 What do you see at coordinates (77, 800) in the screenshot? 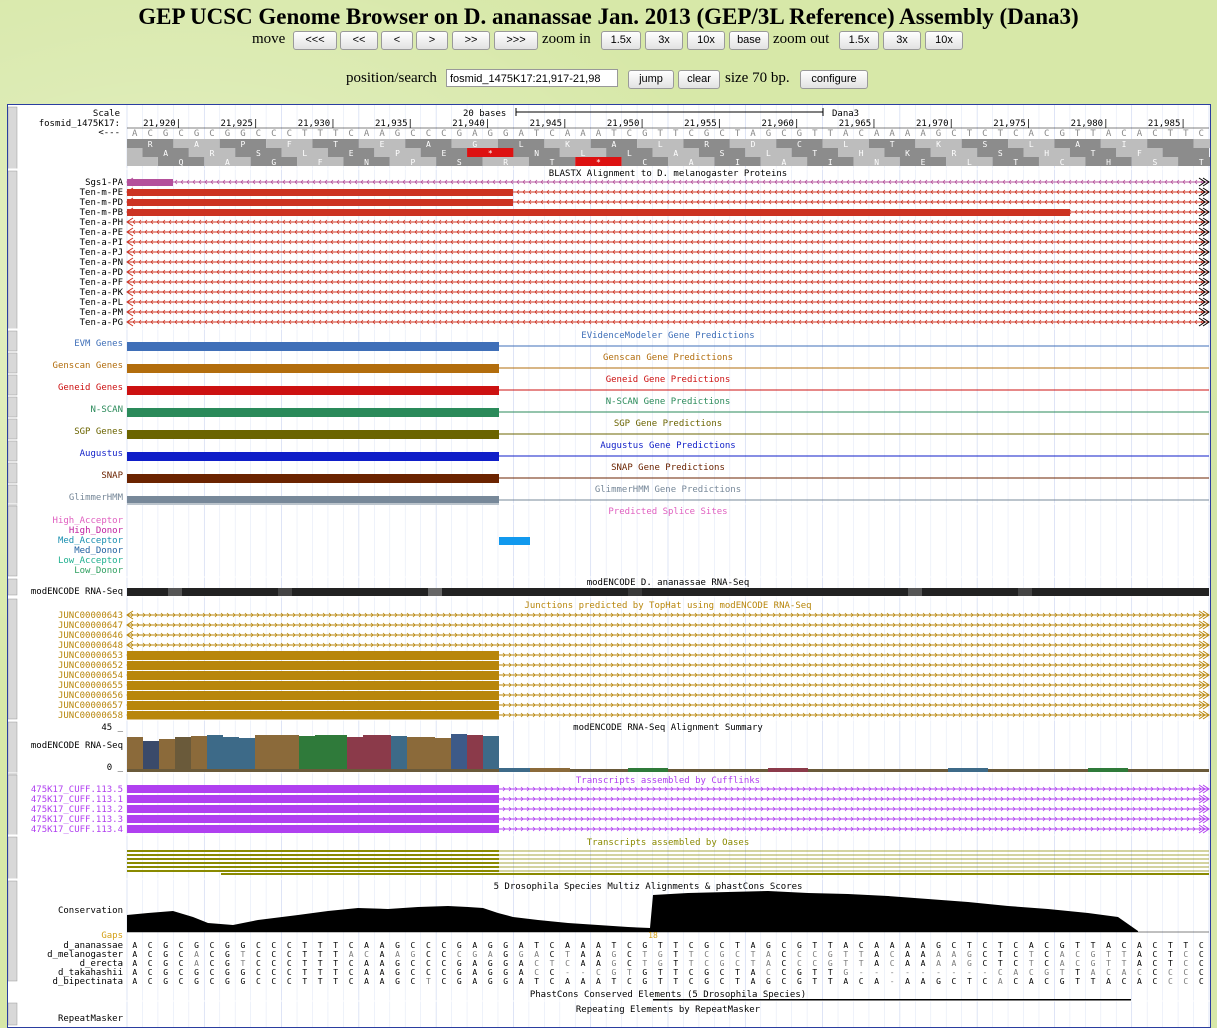
I see `cufflinks-row-label: 475K17_CUFF.113.1` at bounding box center [77, 800].